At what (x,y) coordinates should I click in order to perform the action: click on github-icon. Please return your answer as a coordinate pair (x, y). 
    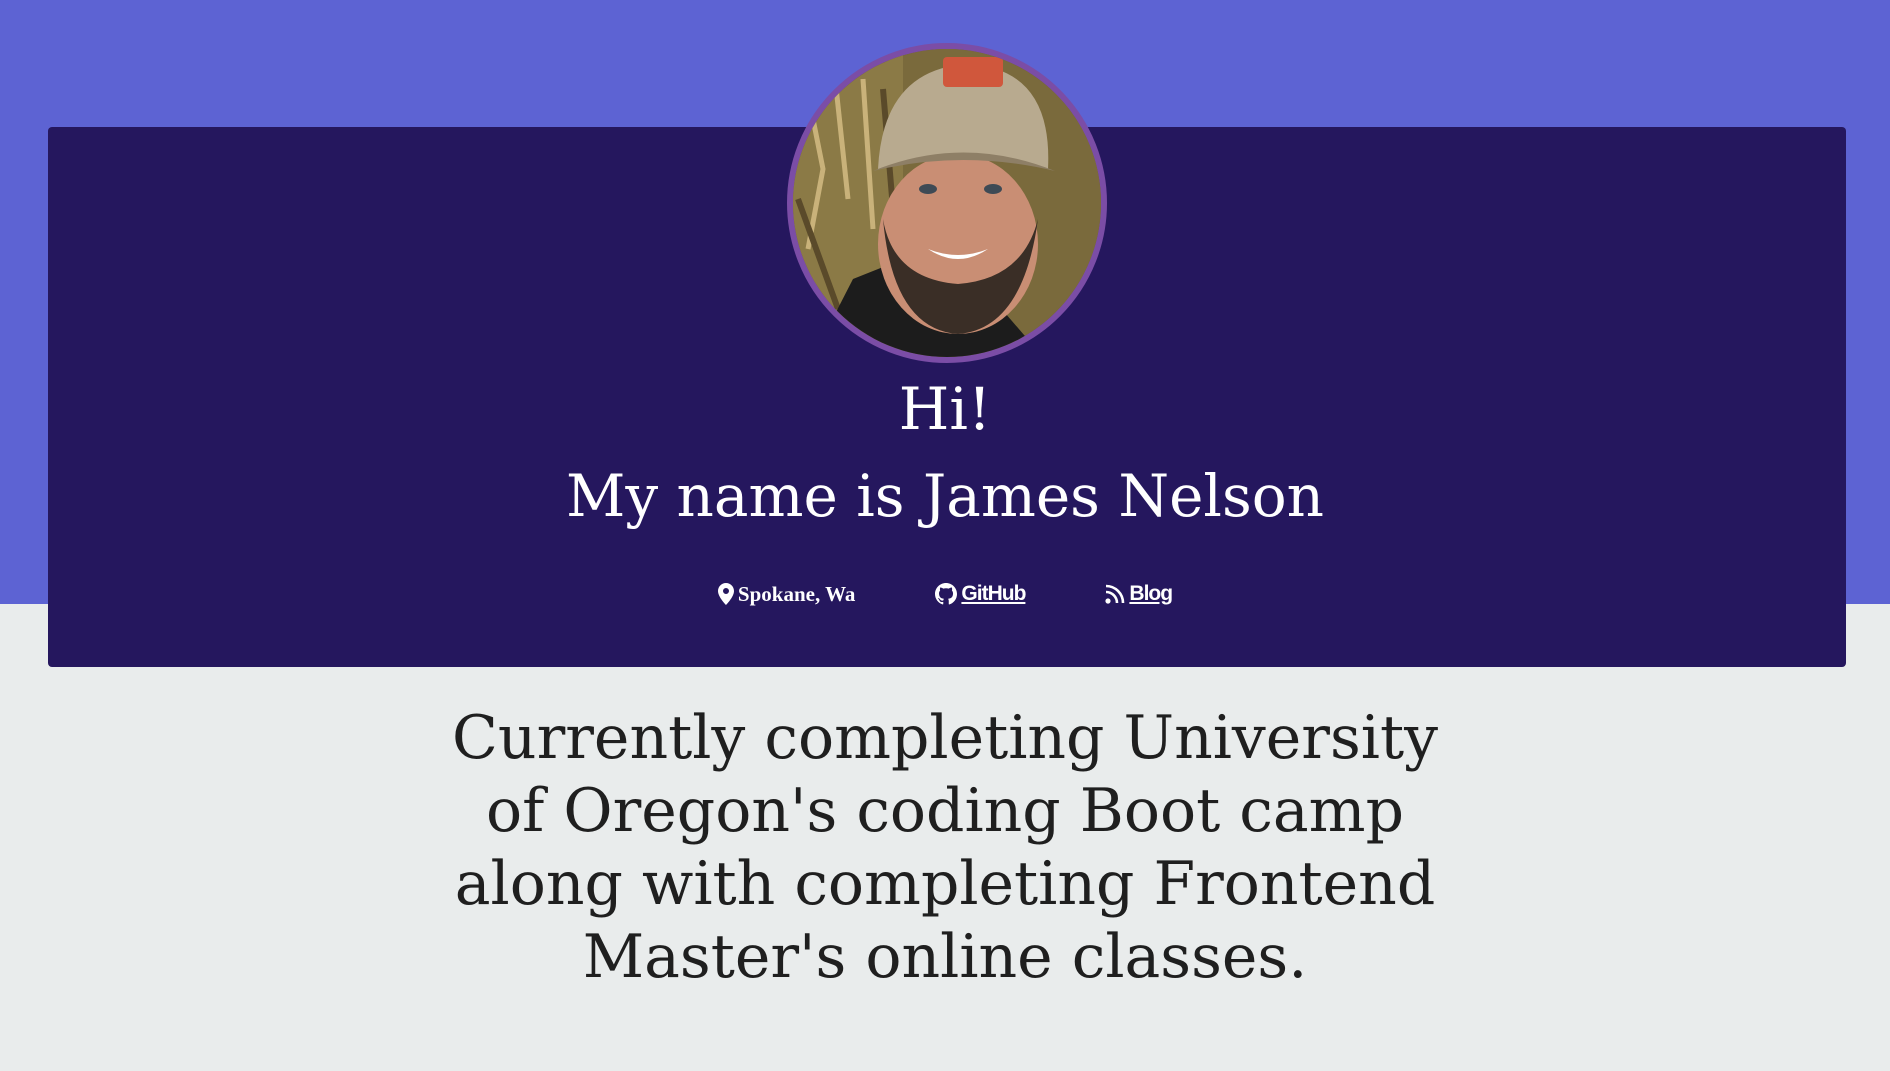
    Looking at the image, I should click on (946, 594).